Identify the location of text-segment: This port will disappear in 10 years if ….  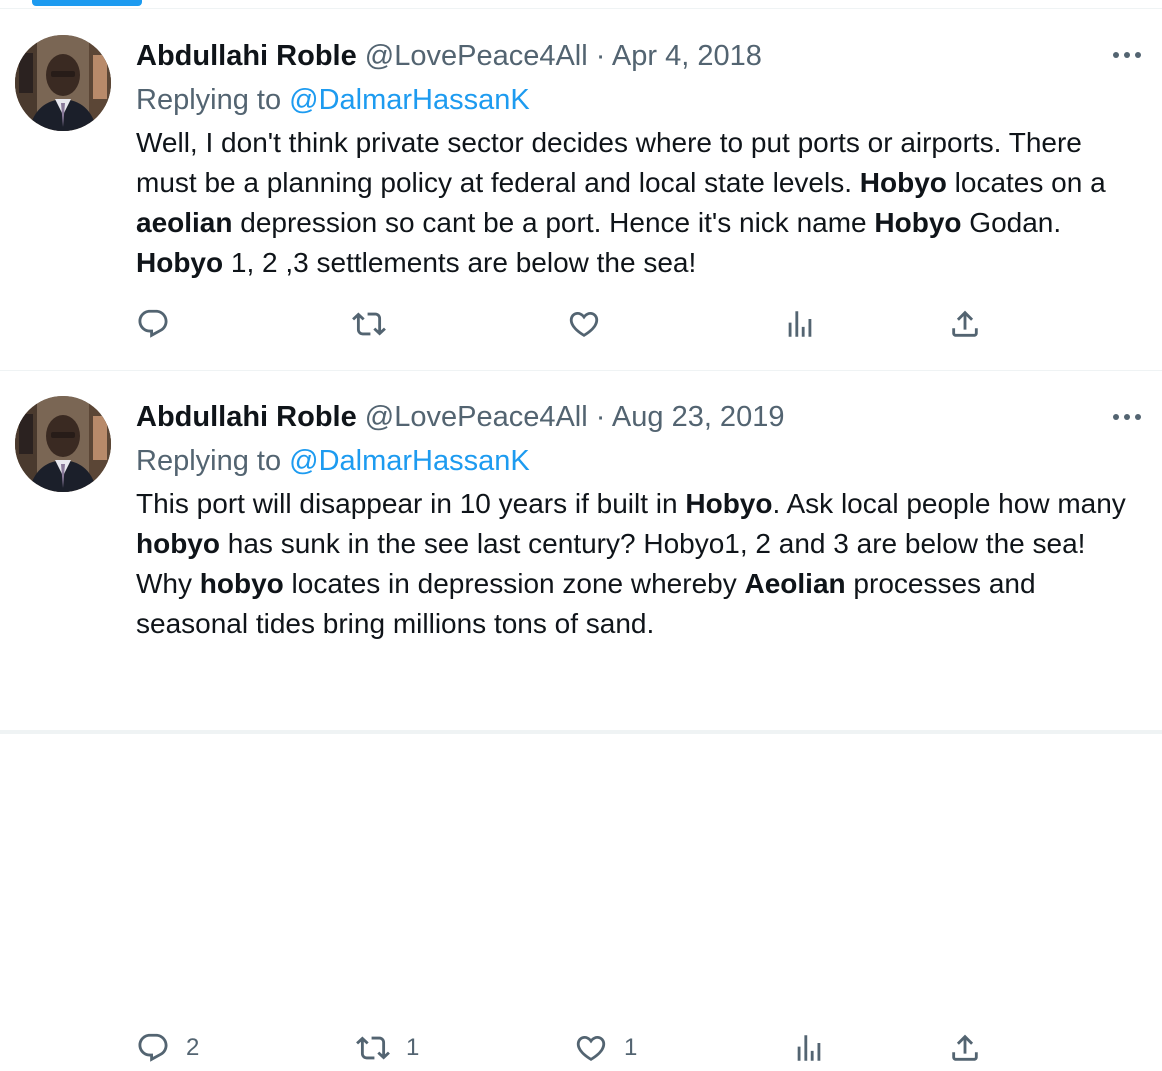
(411, 503).